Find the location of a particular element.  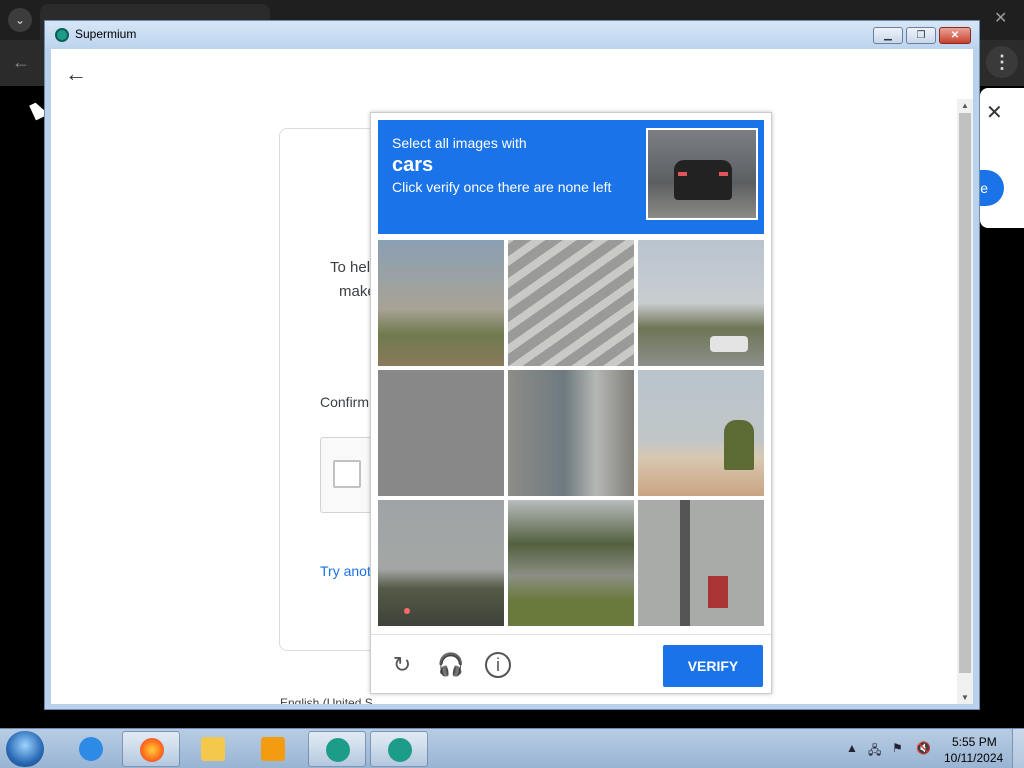

supermium-profile-icon is located at coordinates (338, 750).